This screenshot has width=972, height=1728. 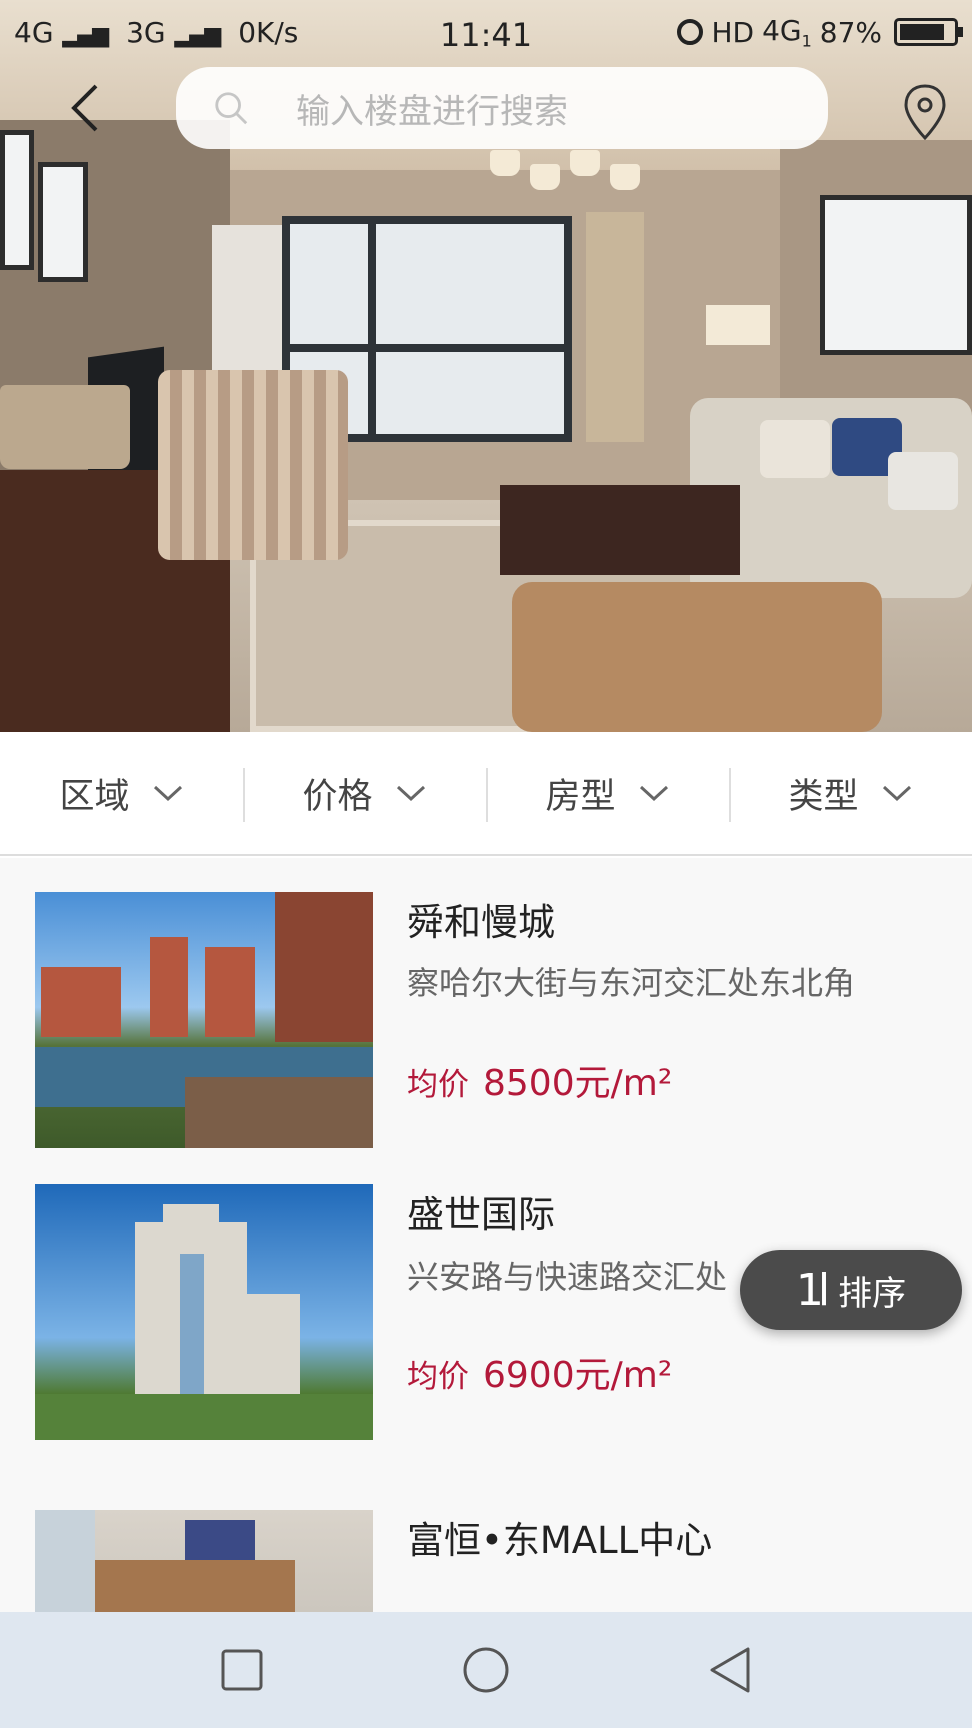 I want to click on circle-home-icon, so click(x=486, y=1670).